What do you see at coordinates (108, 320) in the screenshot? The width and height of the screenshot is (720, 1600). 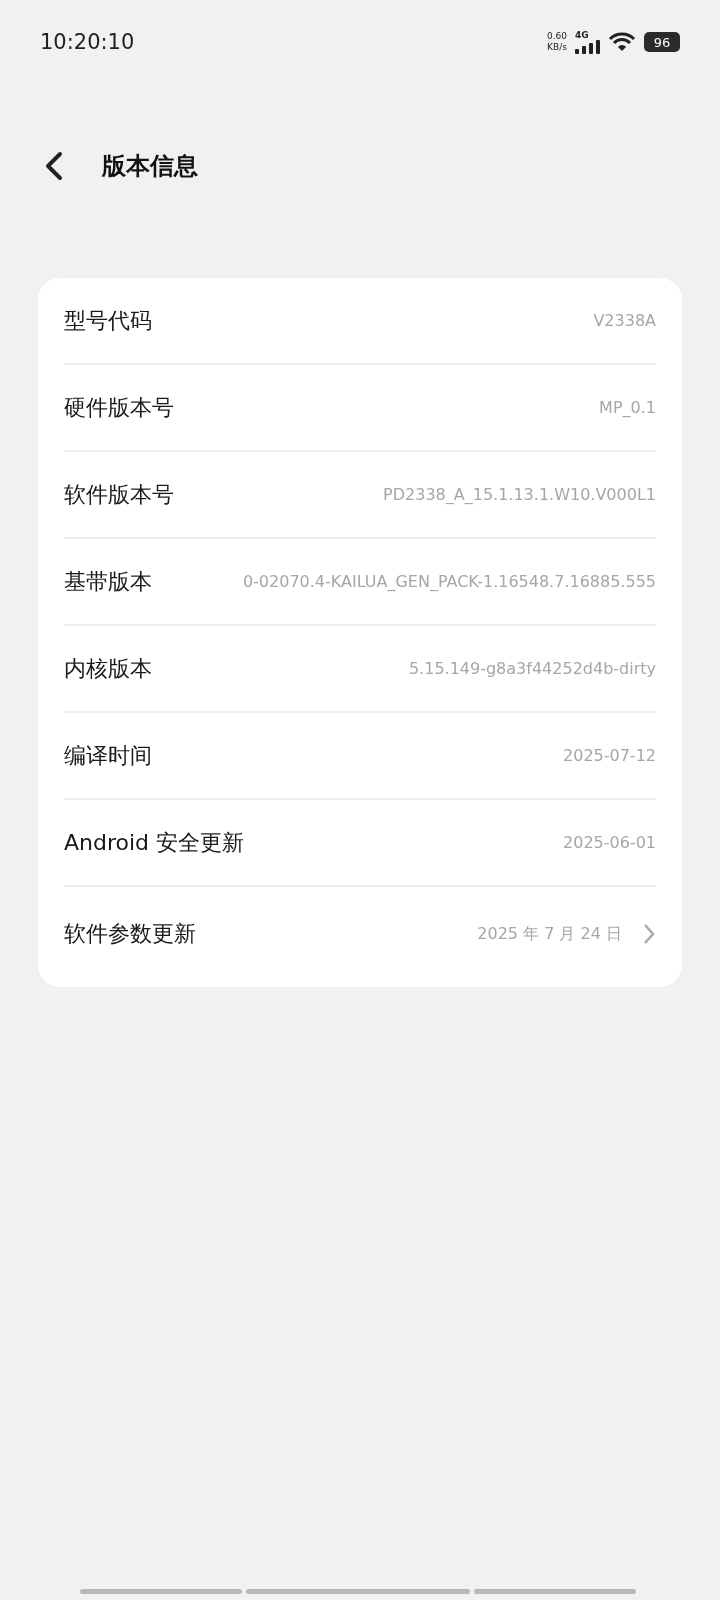 I see `row-label: 型号代码` at bounding box center [108, 320].